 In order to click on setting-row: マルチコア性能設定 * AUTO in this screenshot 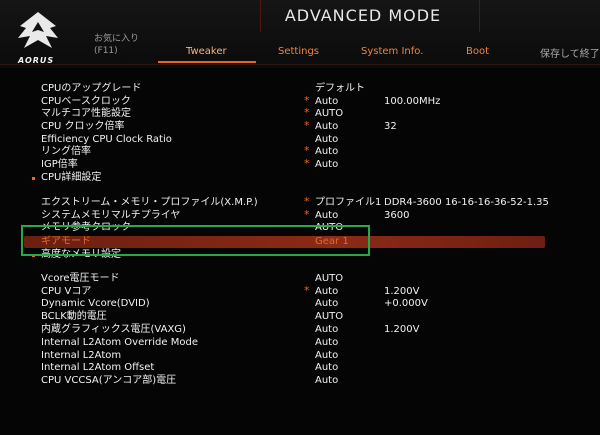, I will do `click(300, 113)`.